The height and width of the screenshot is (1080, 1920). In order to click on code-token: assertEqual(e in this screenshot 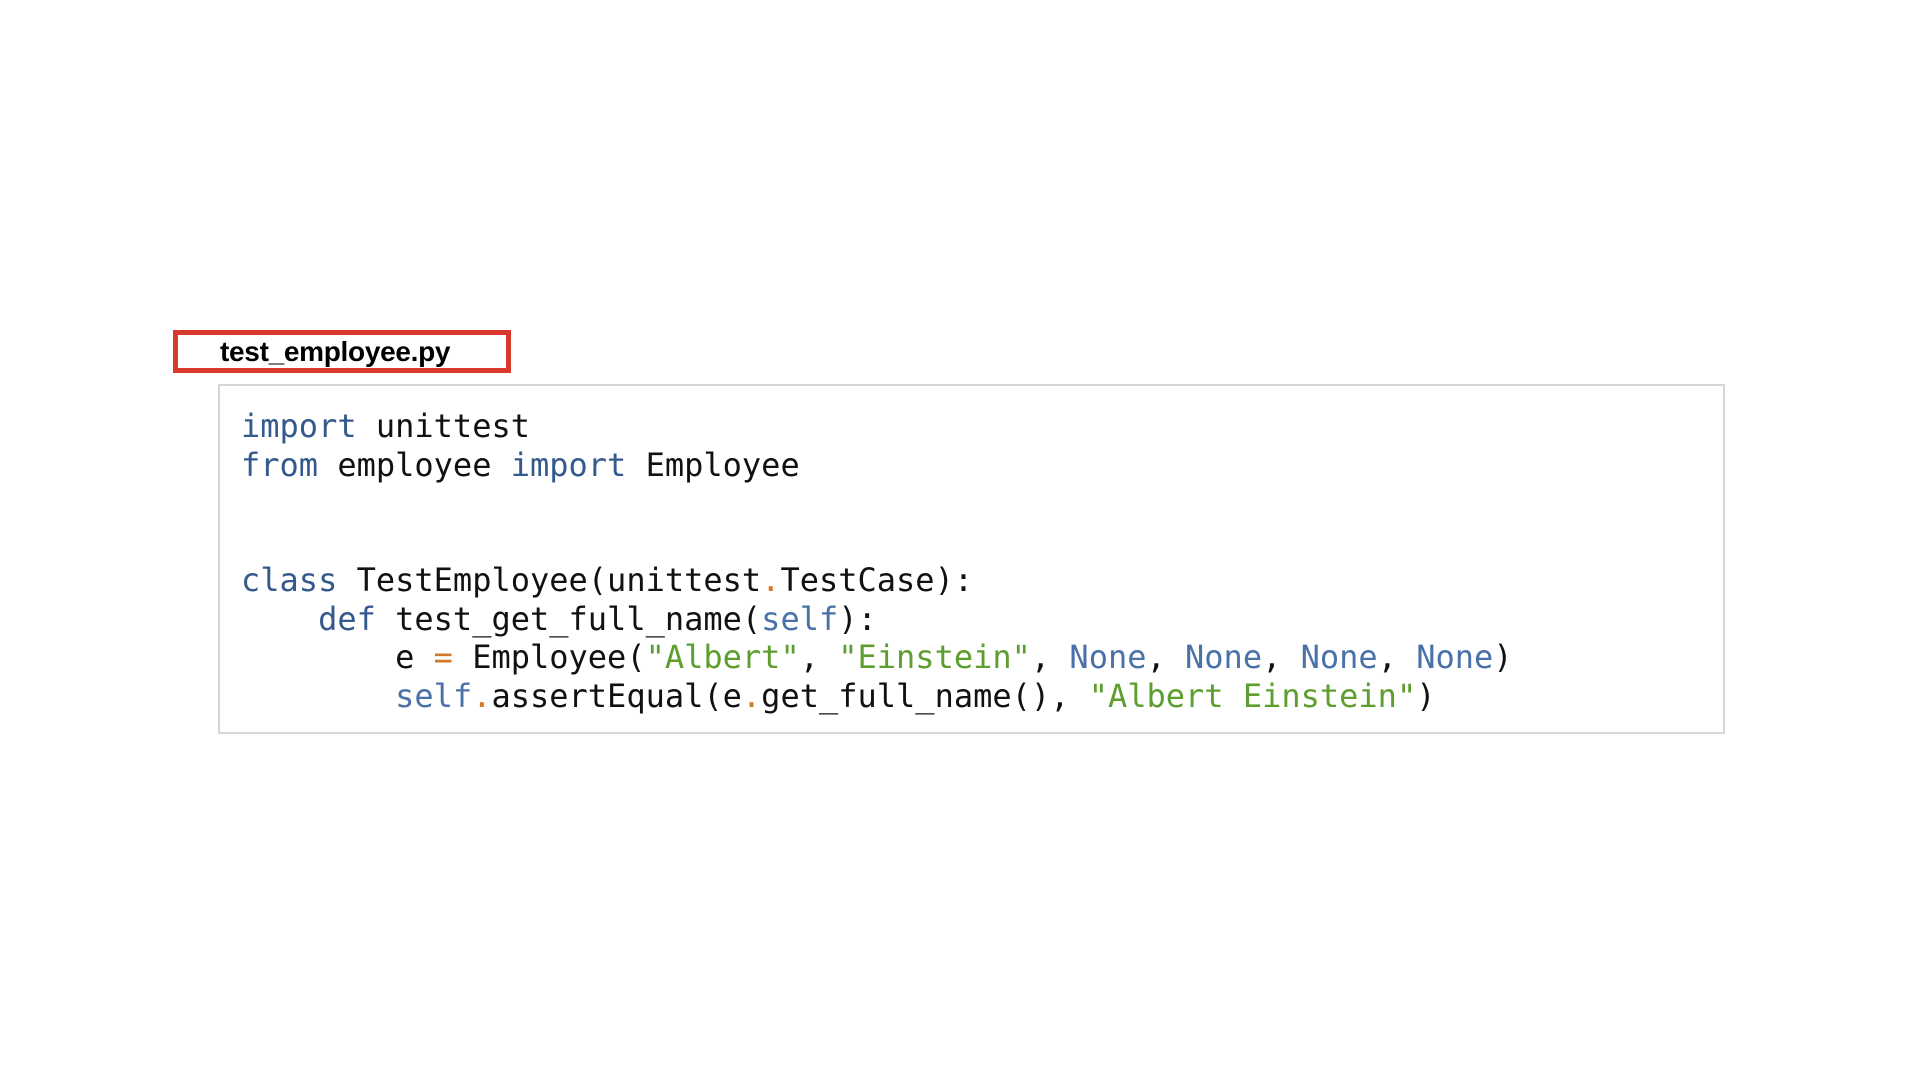, I will do `click(616, 695)`.